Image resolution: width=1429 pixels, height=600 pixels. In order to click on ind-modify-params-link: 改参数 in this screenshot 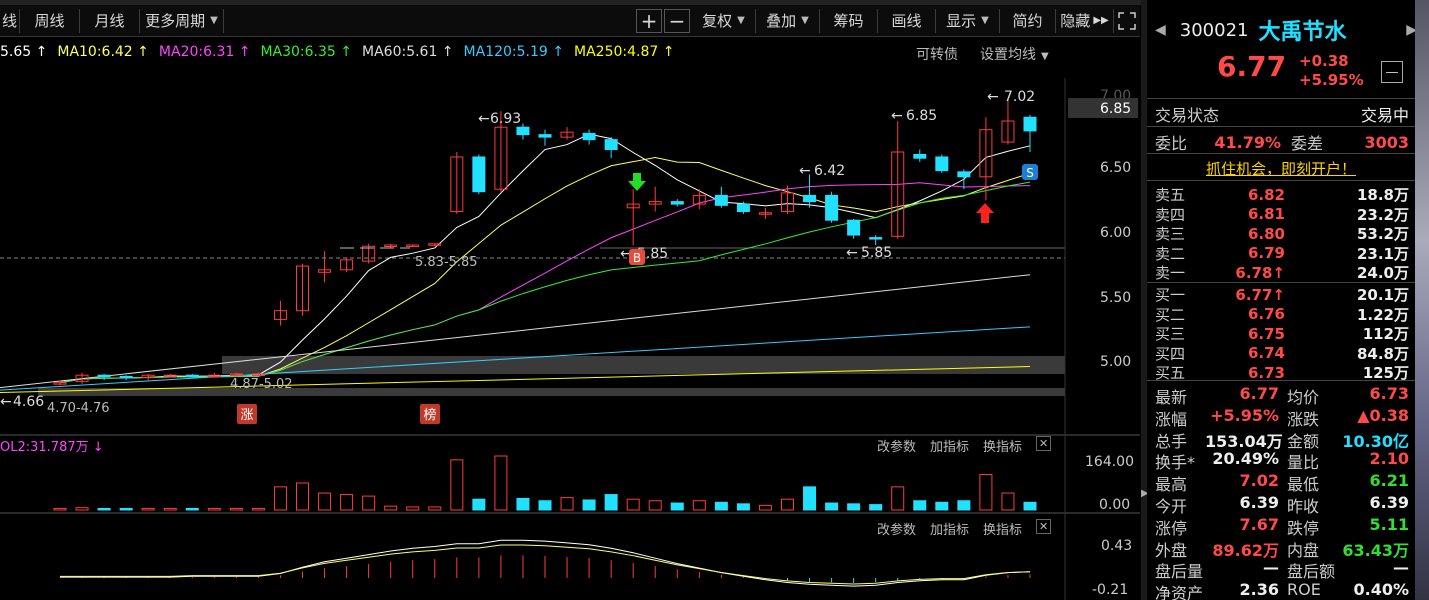, I will do `click(896, 528)`.